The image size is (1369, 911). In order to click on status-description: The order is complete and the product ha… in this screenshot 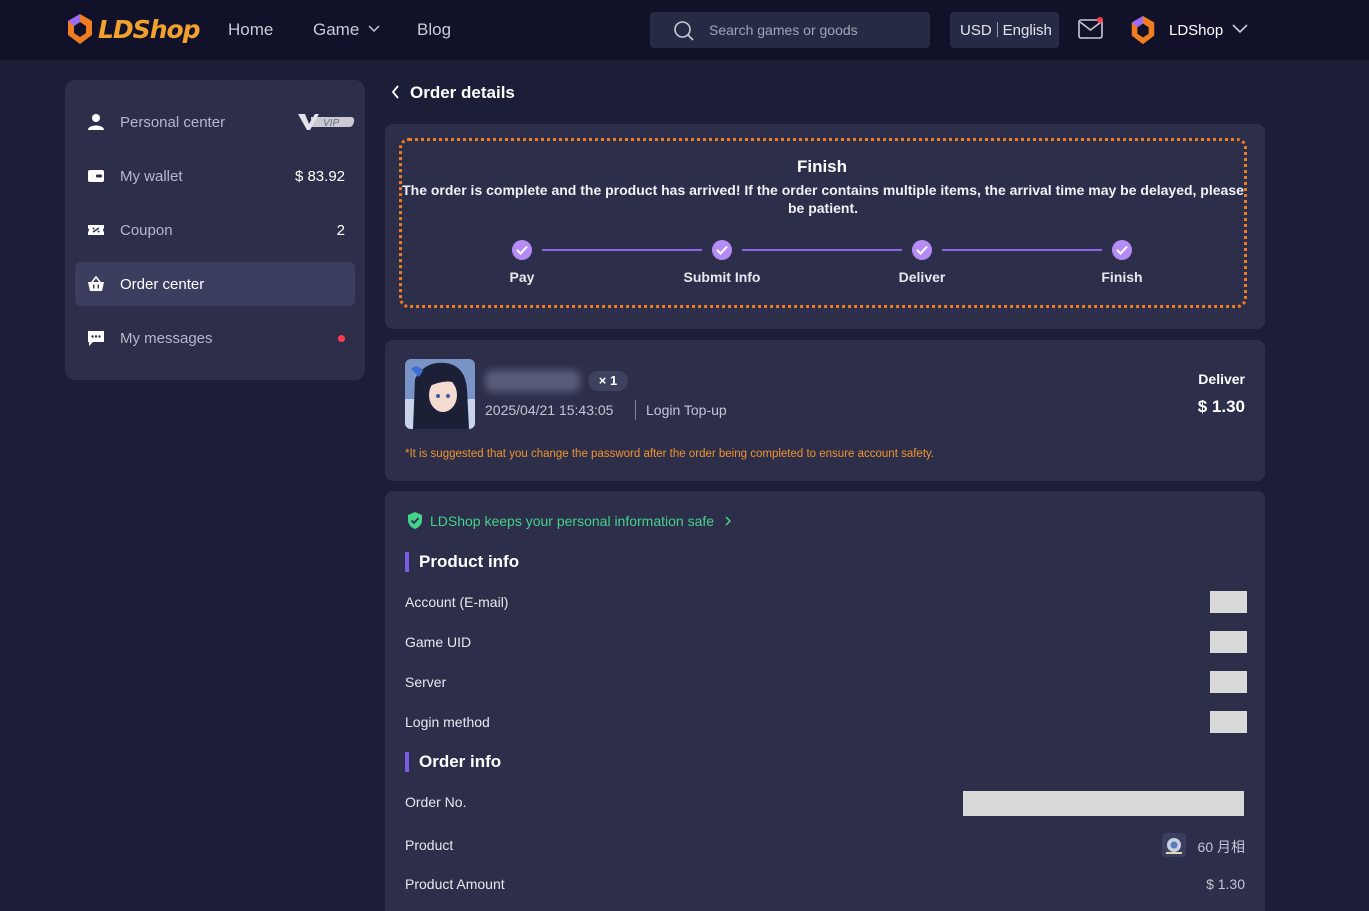, I will do `click(823, 199)`.